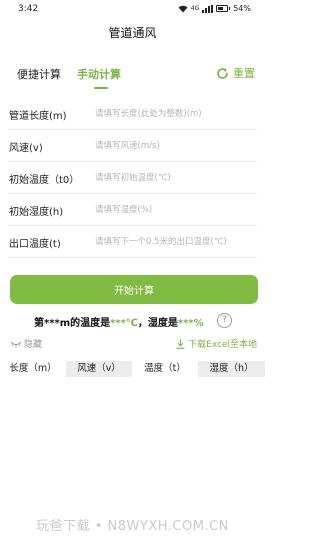  Describe the element at coordinates (36, 212) in the screenshot. I see `humidity-label: 初始湿度(h)` at that location.